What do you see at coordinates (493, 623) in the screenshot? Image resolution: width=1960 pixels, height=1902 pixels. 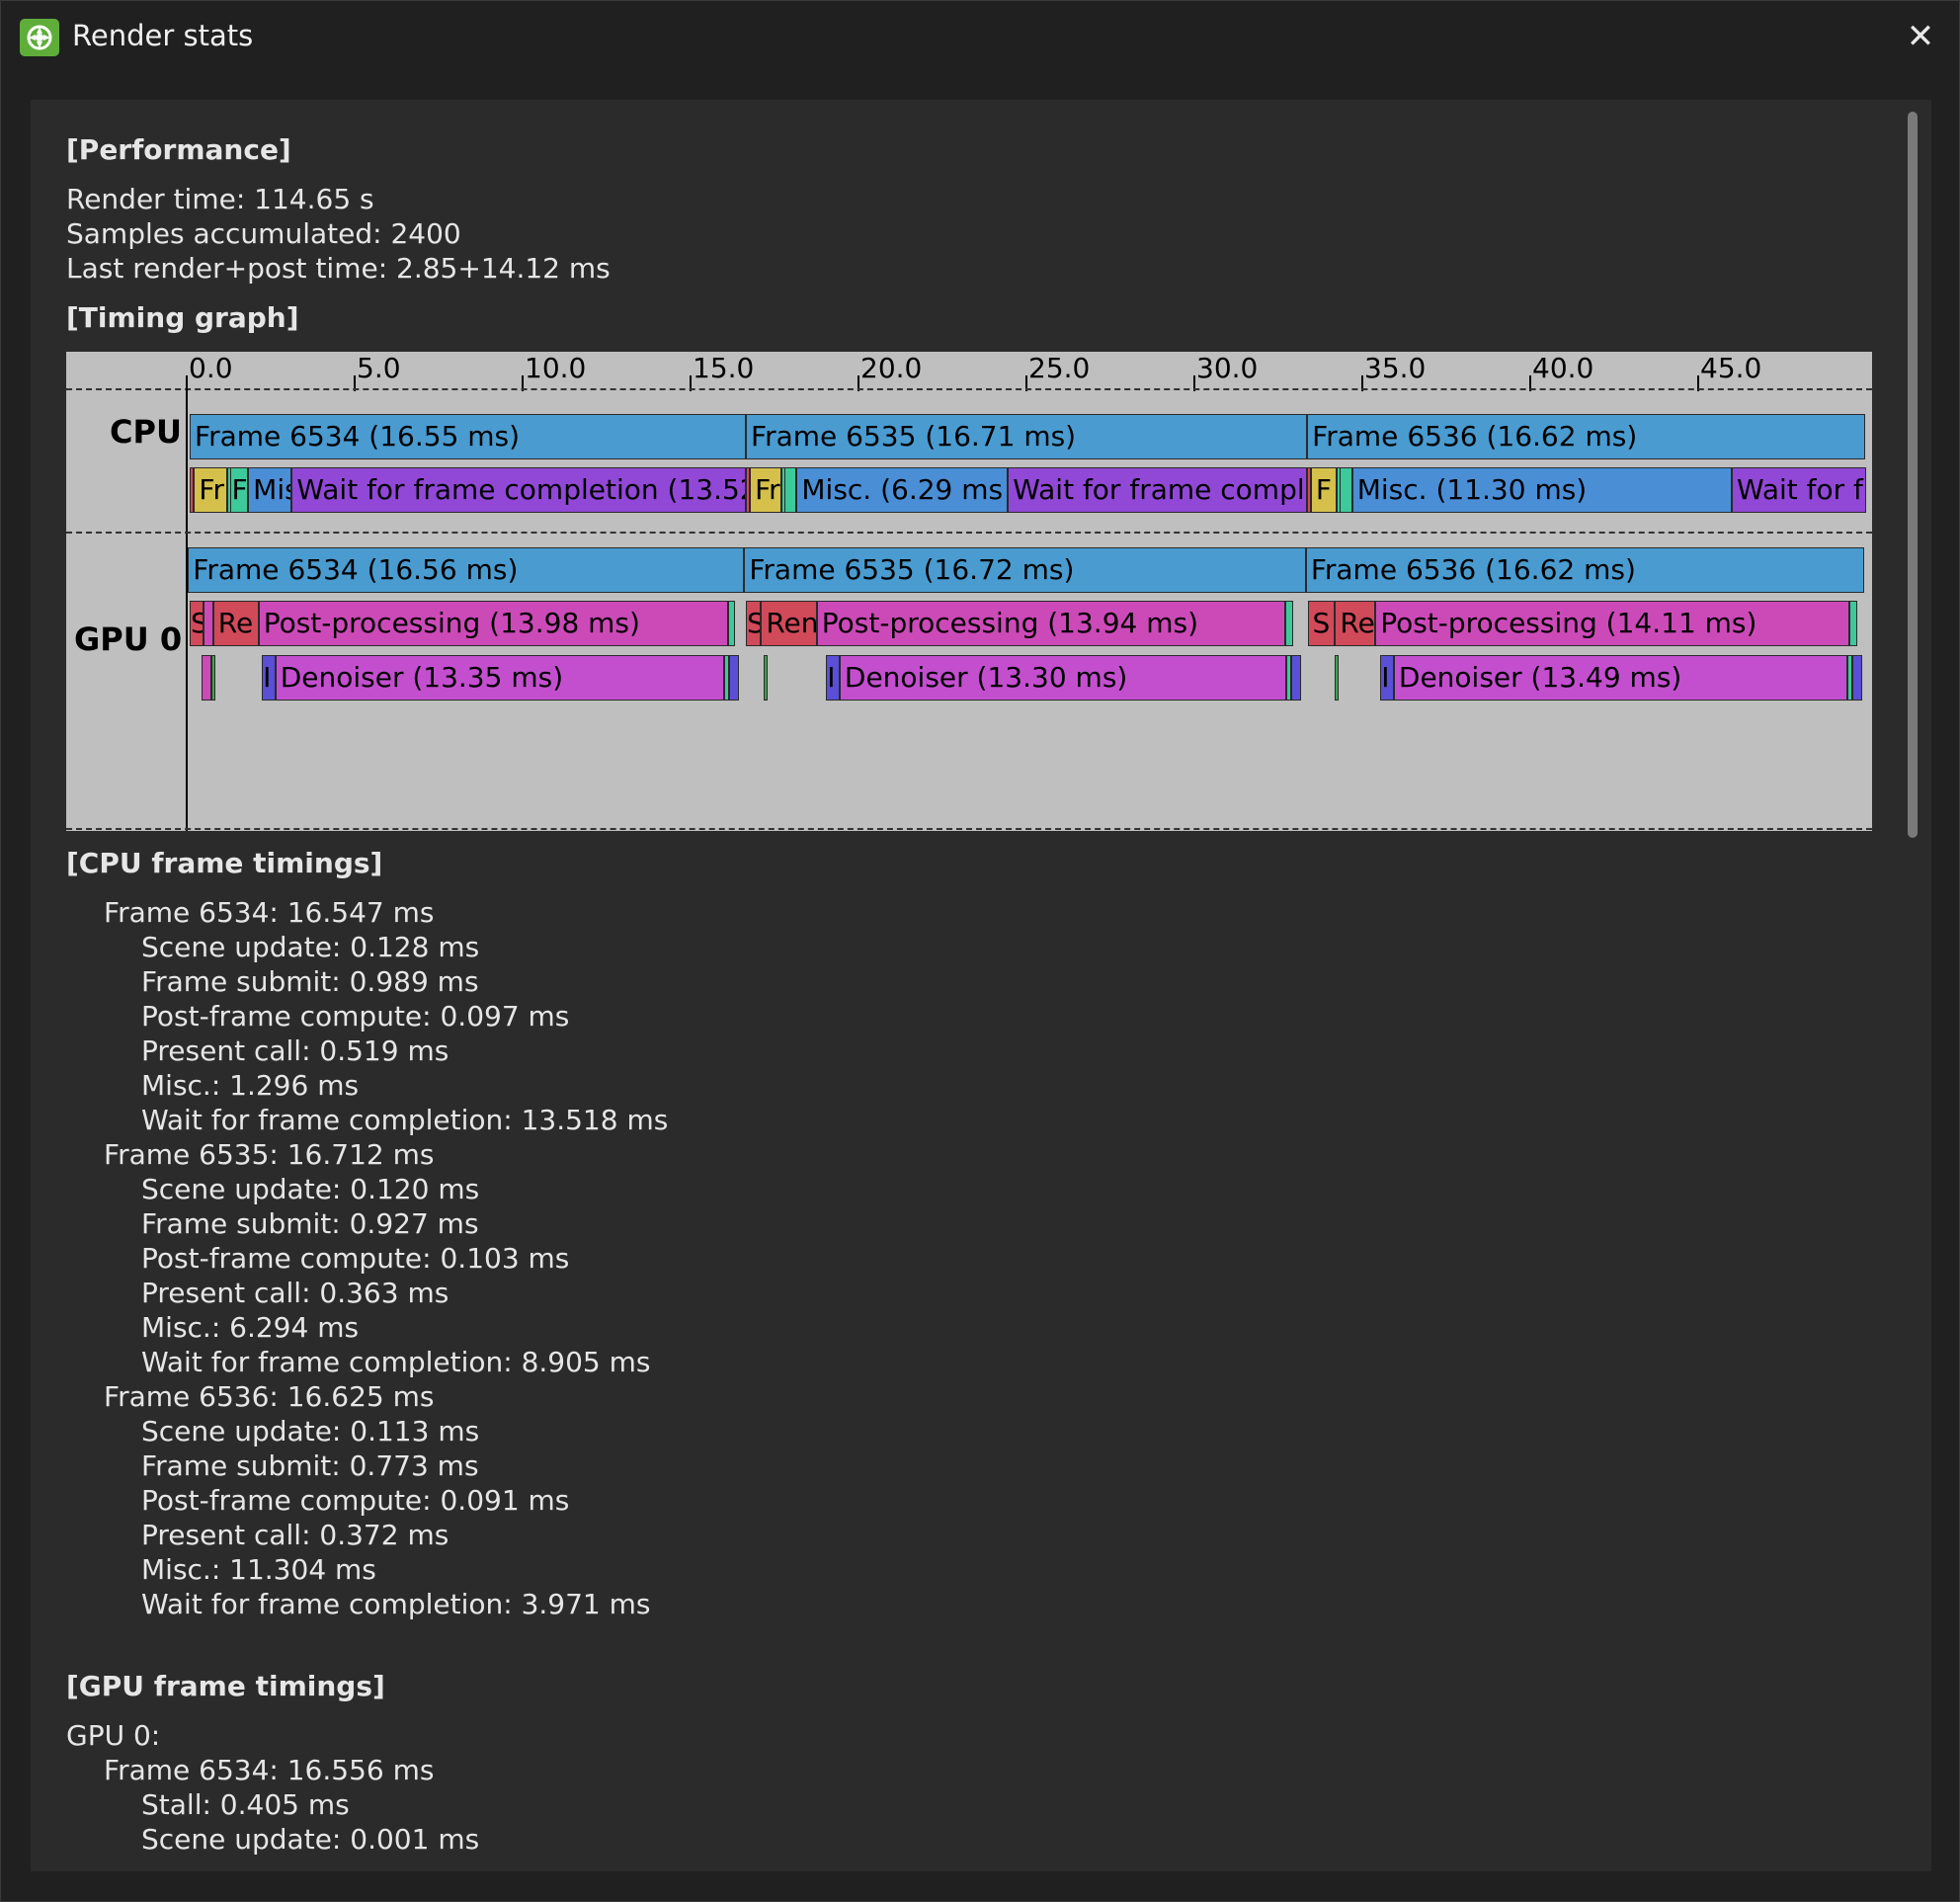 I see `gpu-task-bar: Post-processing (13.98 ms)` at bounding box center [493, 623].